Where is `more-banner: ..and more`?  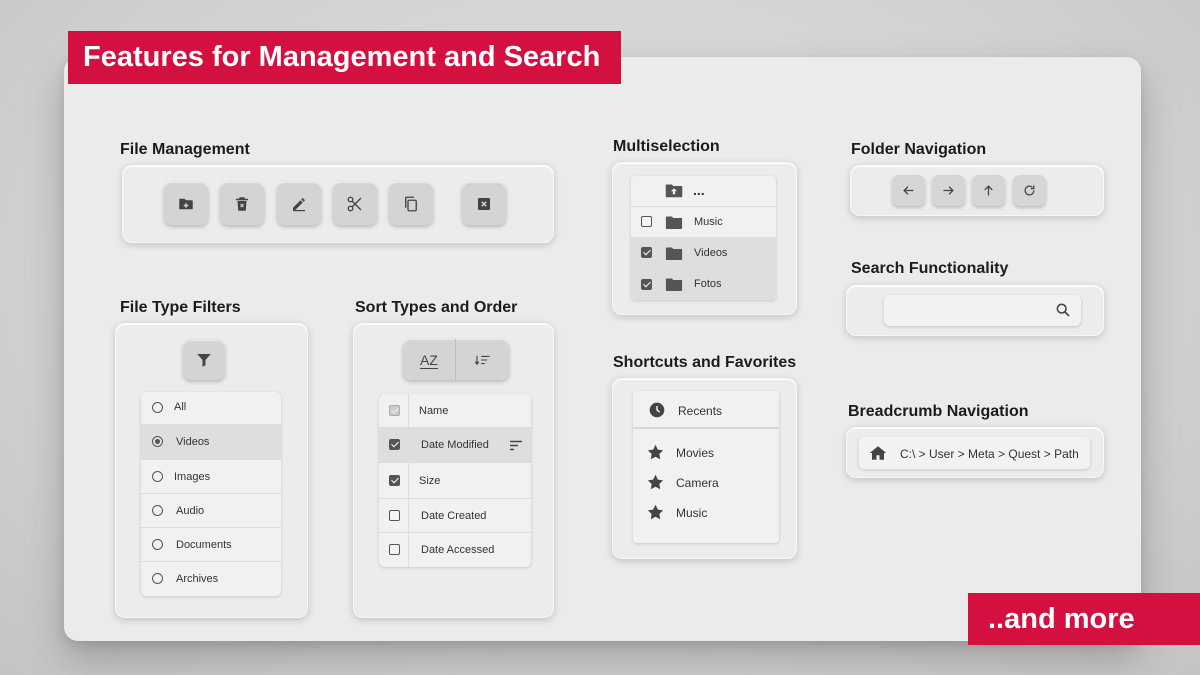
more-banner: ..and more is located at coordinates (1084, 619).